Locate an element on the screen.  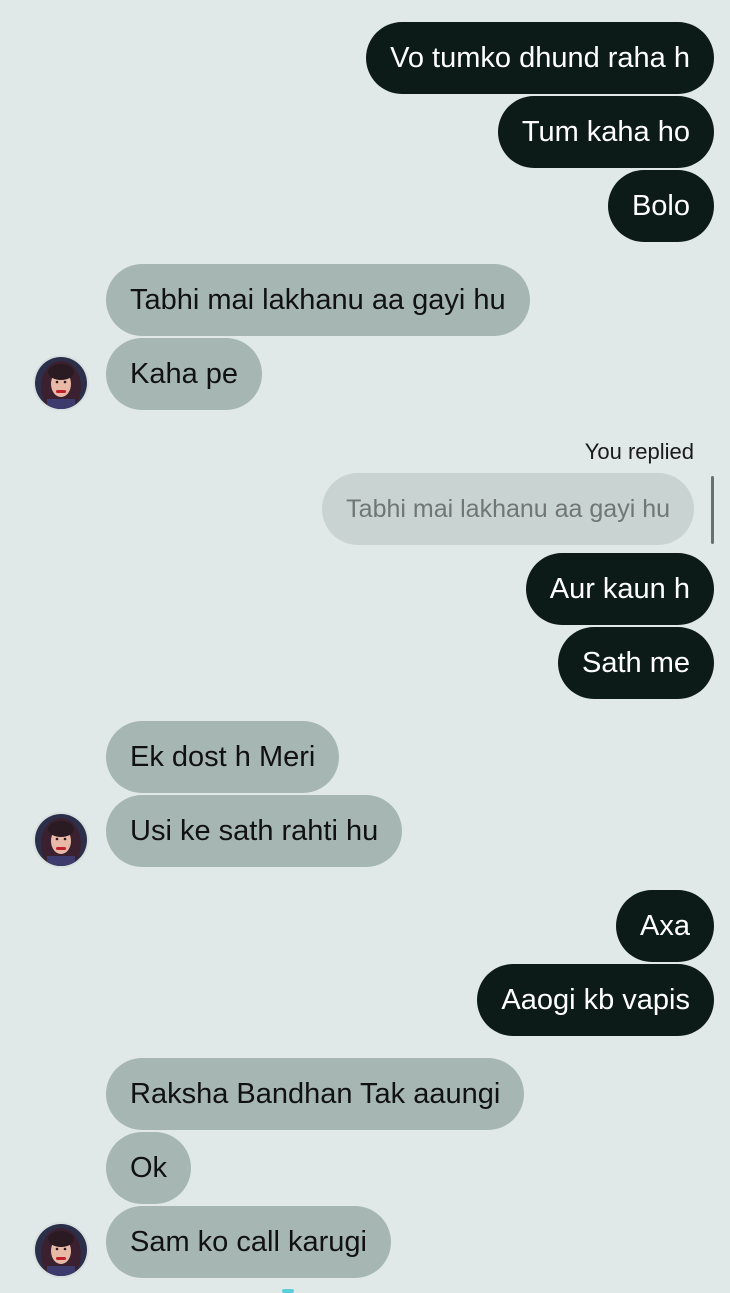
received-message-bubble: Sam ko call karugi is located at coordinates (248, 1242).